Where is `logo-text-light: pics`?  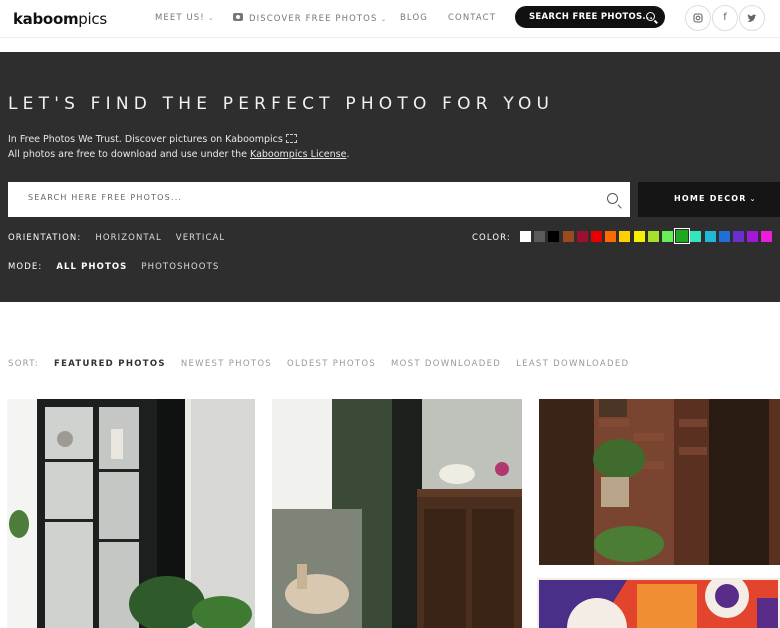 logo-text-light: pics is located at coordinates (92, 19).